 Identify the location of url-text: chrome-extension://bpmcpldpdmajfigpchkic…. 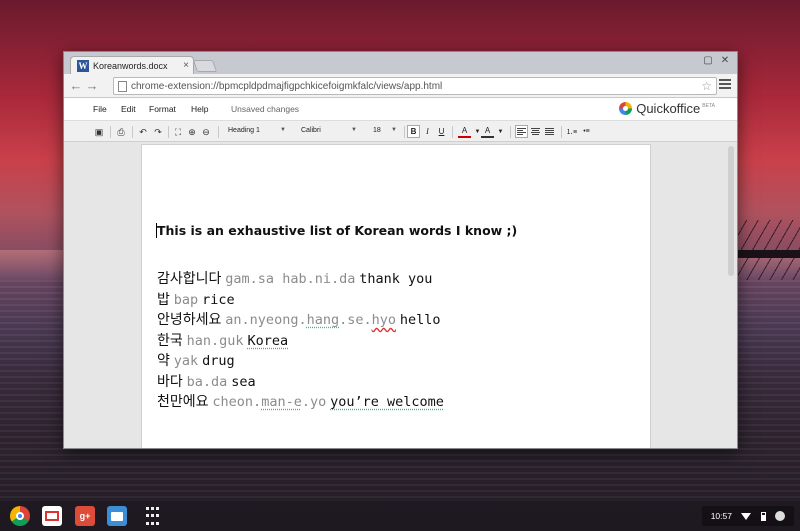
(286, 86).